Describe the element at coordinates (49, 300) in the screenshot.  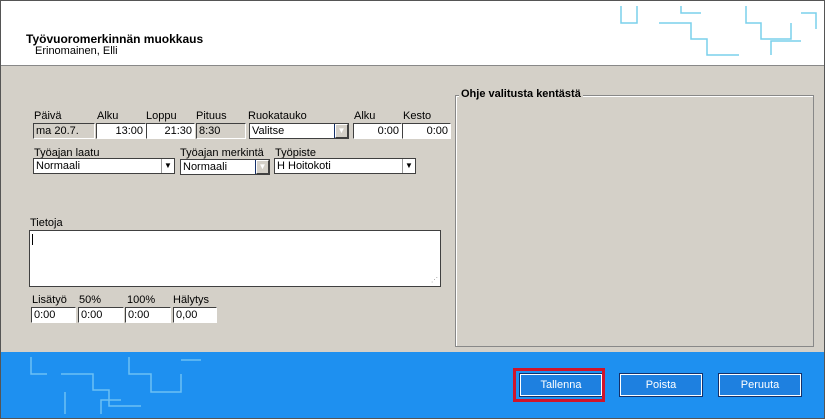
I see `overtime-label: Lisätyö` at that location.